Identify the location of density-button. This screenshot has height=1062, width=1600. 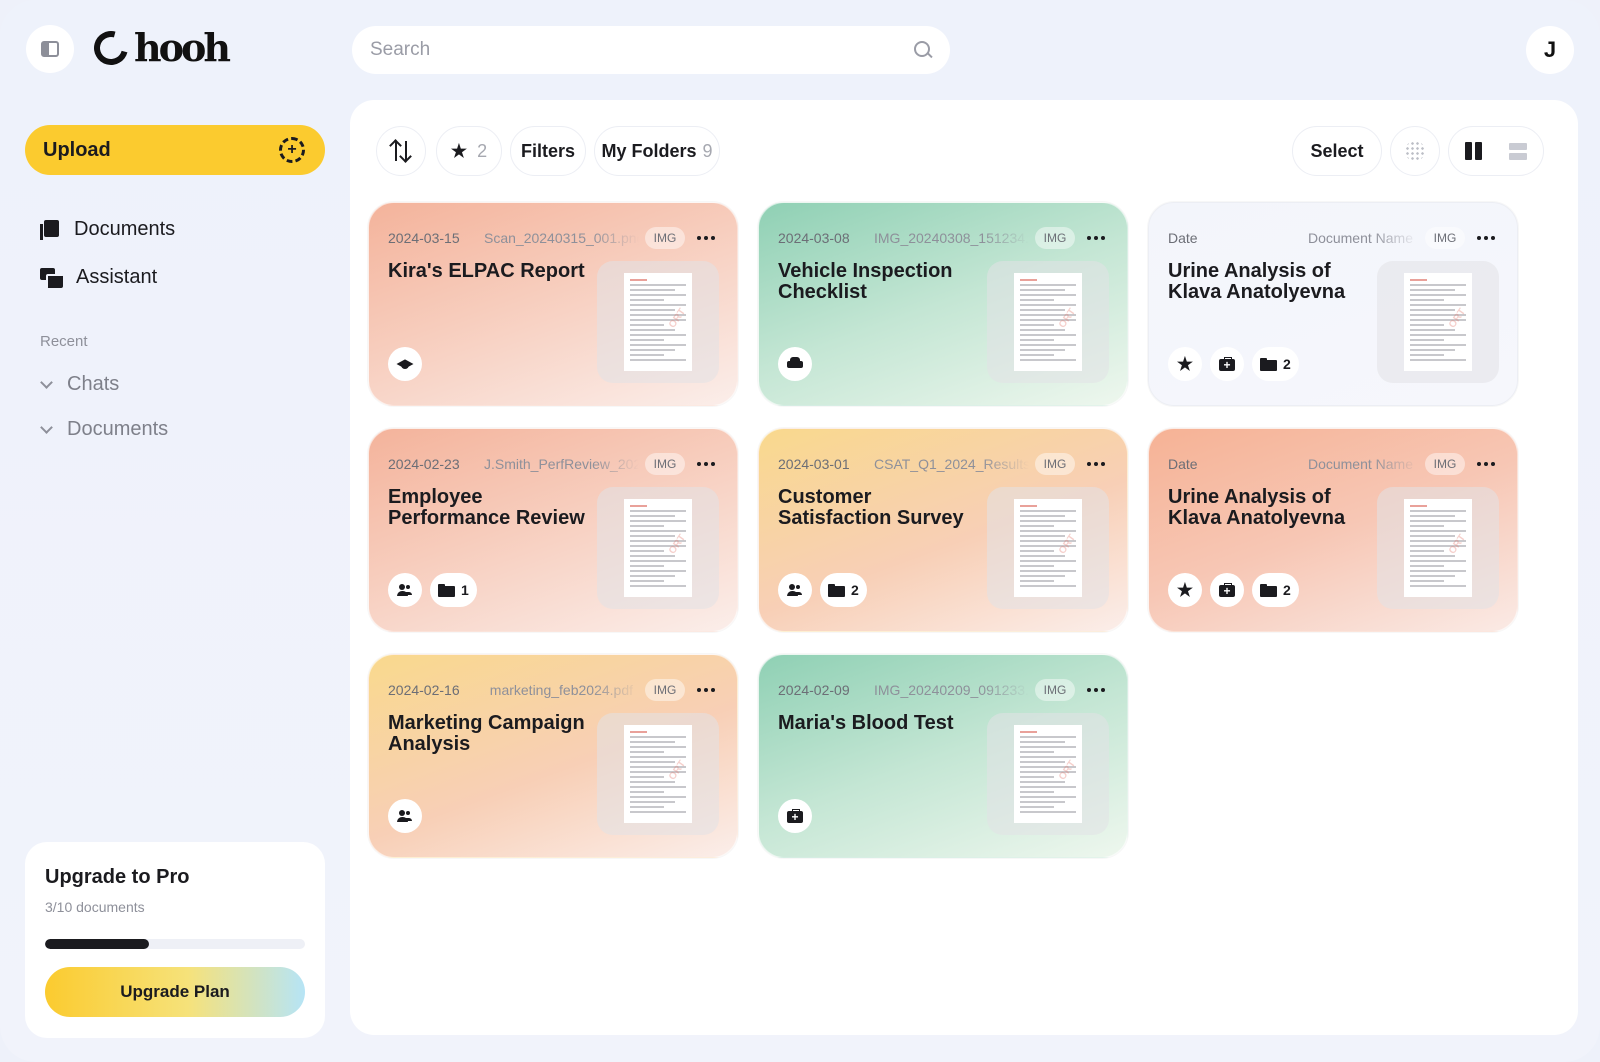
(1415, 151).